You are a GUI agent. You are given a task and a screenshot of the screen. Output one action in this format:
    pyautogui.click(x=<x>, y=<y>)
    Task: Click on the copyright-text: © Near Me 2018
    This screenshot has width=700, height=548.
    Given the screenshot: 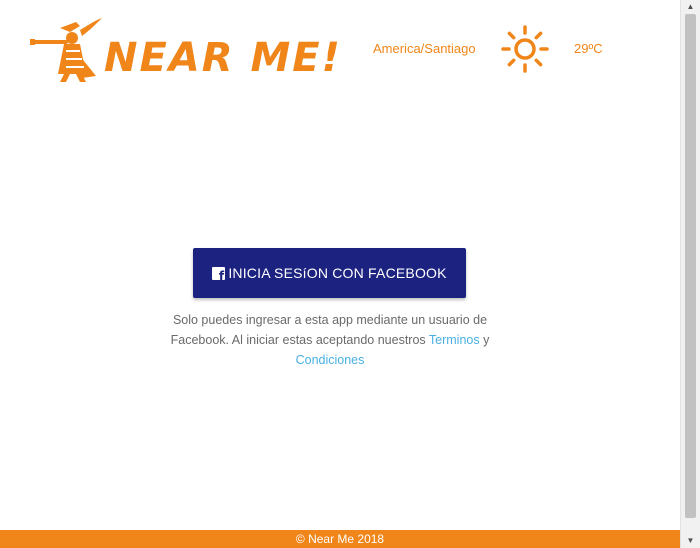 What is the action you would take?
    pyautogui.click(x=340, y=539)
    